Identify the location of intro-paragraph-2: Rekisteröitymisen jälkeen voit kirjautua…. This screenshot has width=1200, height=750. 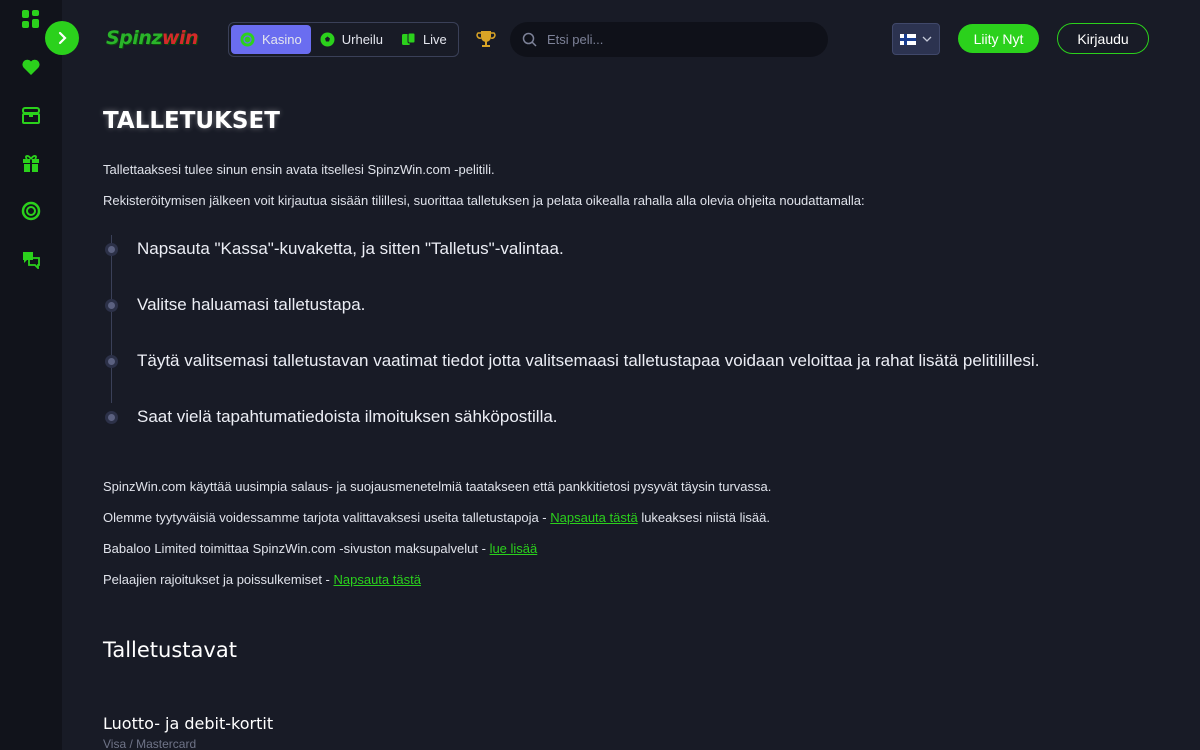
(484, 200).